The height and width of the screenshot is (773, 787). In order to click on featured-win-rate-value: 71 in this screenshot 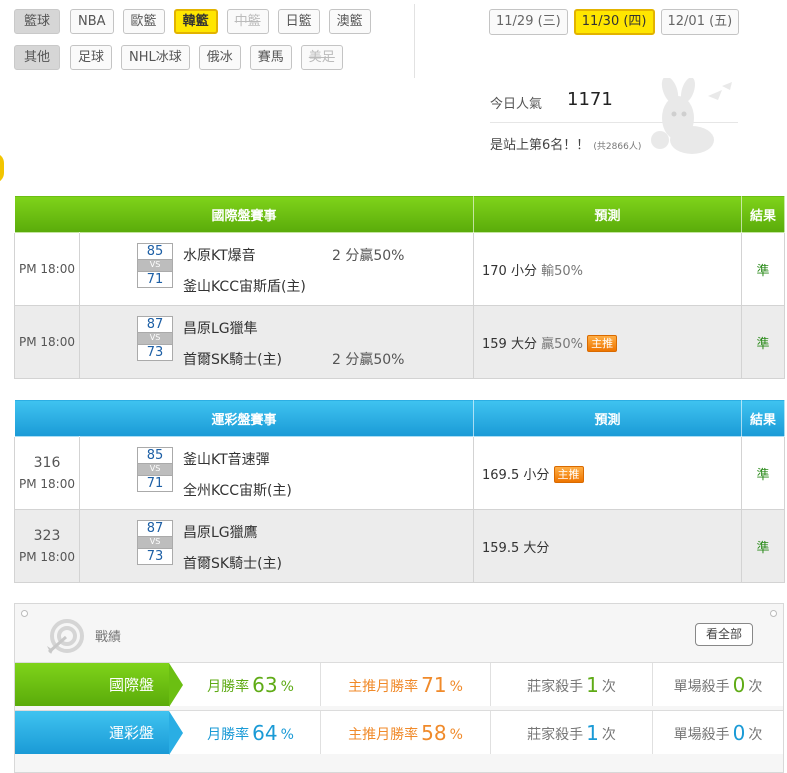, I will do `click(434, 685)`.